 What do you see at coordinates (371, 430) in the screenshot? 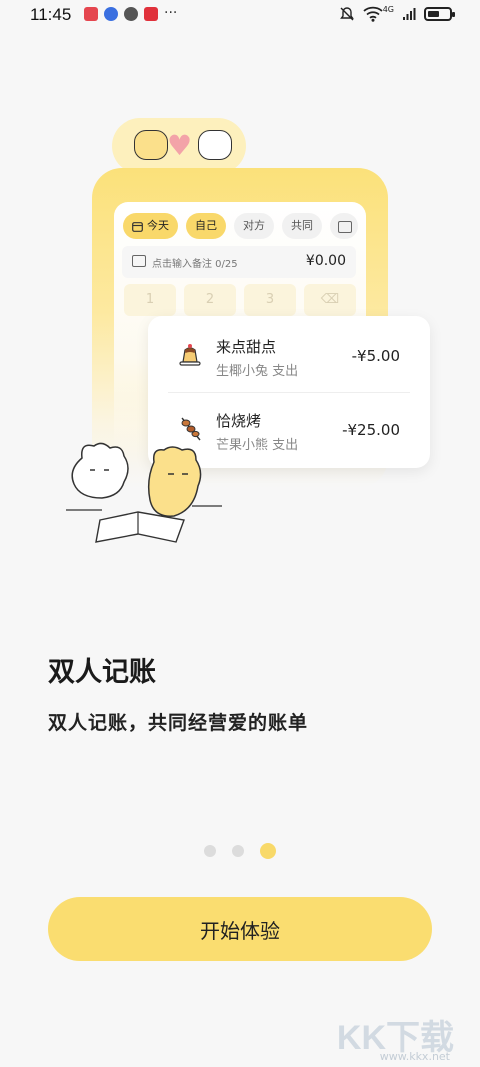
I see `transaction-amount: -¥25.00` at bounding box center [371, 430].